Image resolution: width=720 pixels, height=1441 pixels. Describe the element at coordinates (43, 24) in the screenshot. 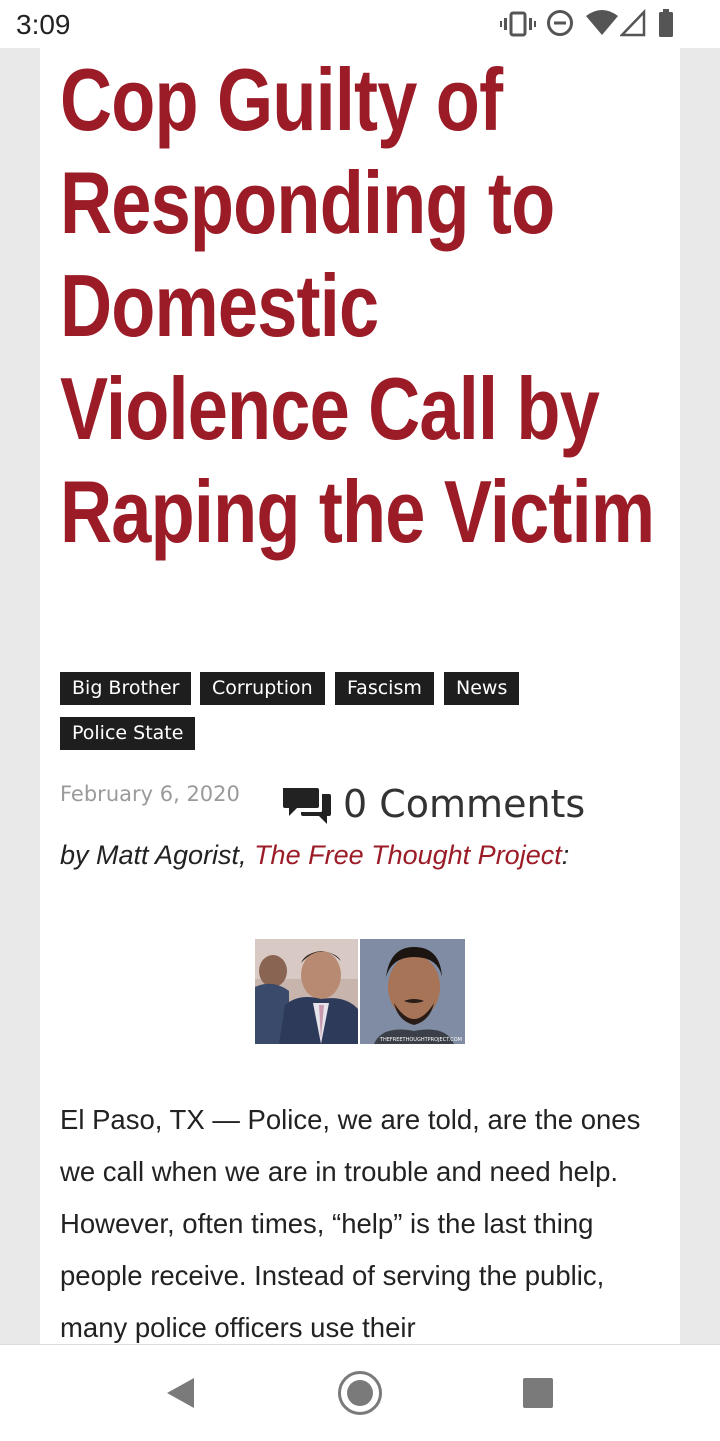

I see `status-time: 3:09` at that location.